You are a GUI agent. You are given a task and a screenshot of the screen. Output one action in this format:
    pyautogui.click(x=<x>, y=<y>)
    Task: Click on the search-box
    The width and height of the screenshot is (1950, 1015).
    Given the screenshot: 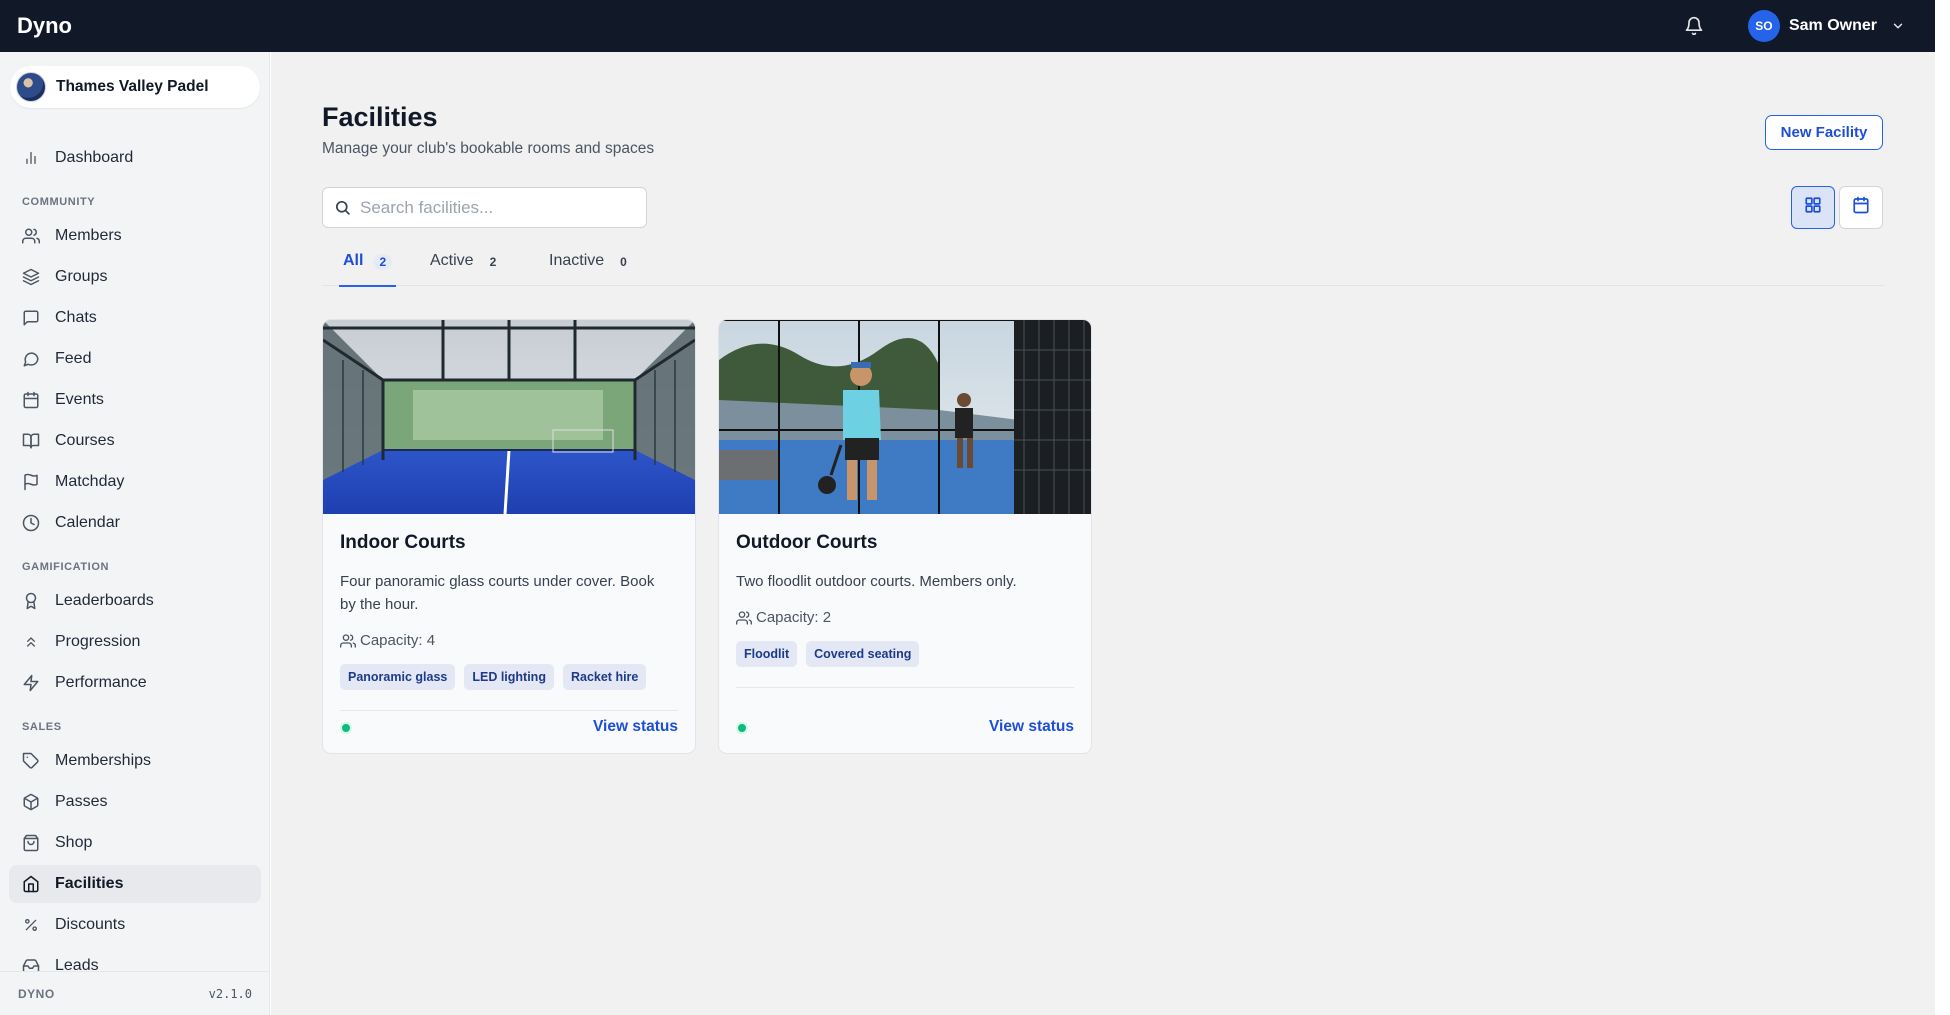 What is the action you would take?
    pyautogui.click(x=484, y=207)
    